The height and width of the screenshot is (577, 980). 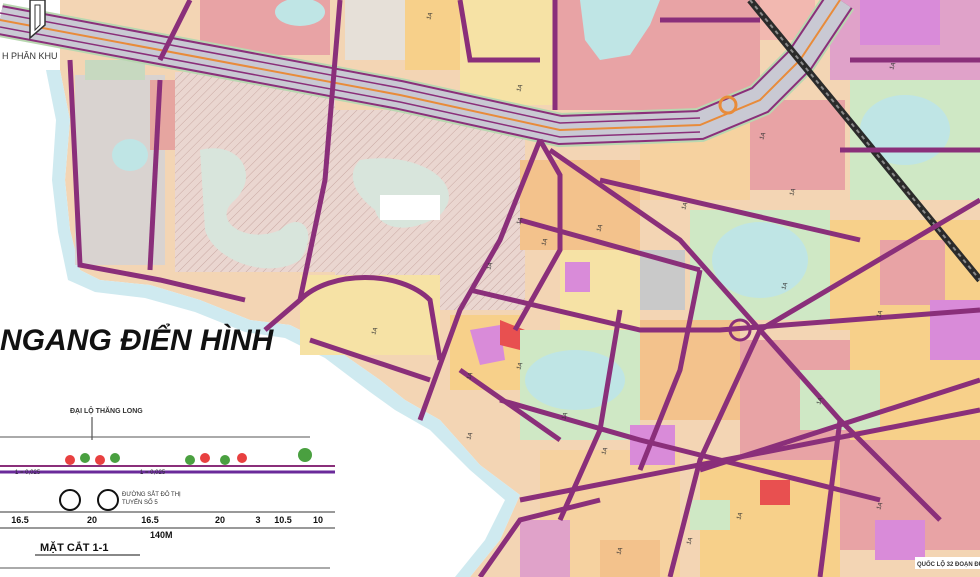 I want to click on rail-label: TUYẾN SỐ 5, so click(x=140, y=502).